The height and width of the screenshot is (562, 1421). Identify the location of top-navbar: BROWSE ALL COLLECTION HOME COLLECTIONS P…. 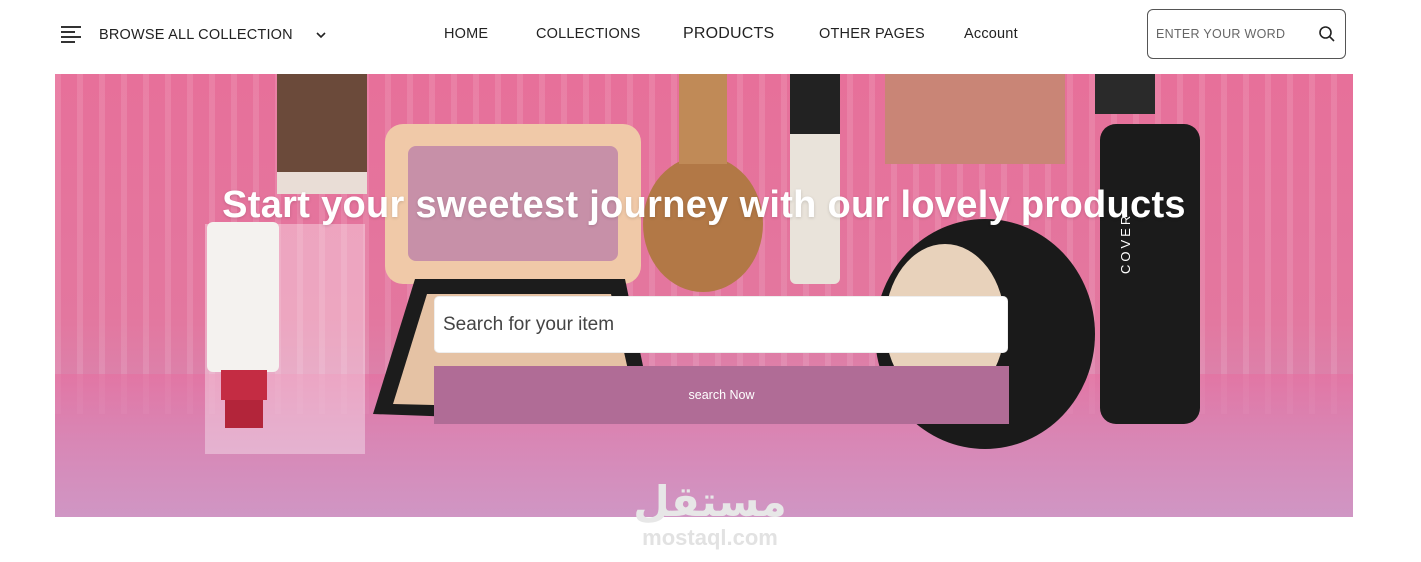
(704, 37).